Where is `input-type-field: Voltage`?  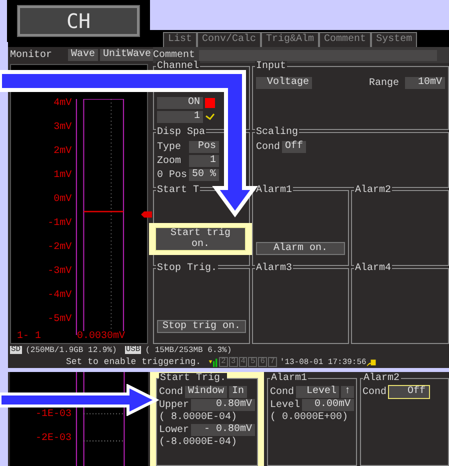 input-type-field: Voltage is located at coordinates (284, 83).